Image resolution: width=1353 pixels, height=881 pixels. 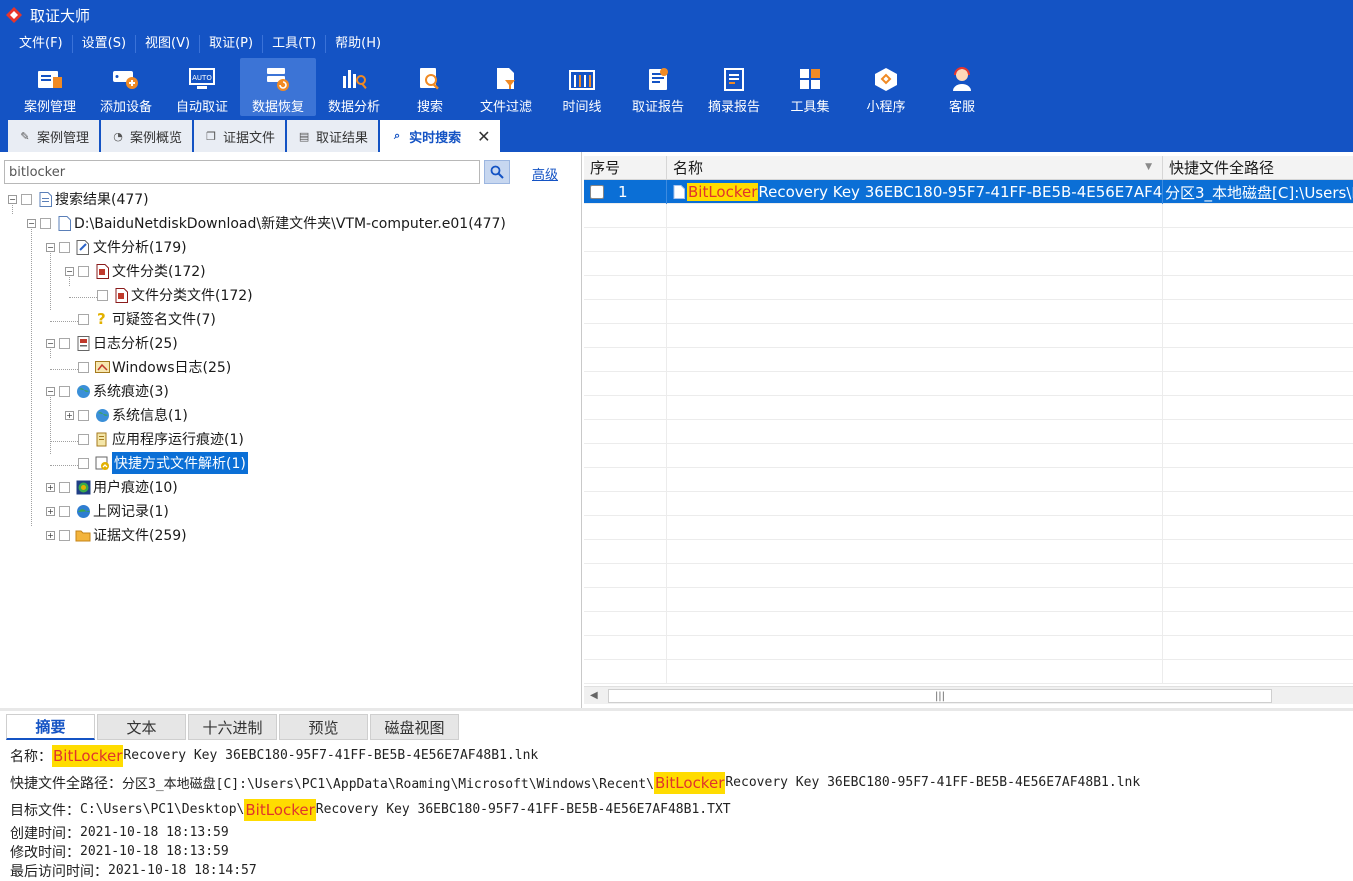 I want to click on toolbar-excerpt-report-button: 摘录报告, so click(x=734, y=87).